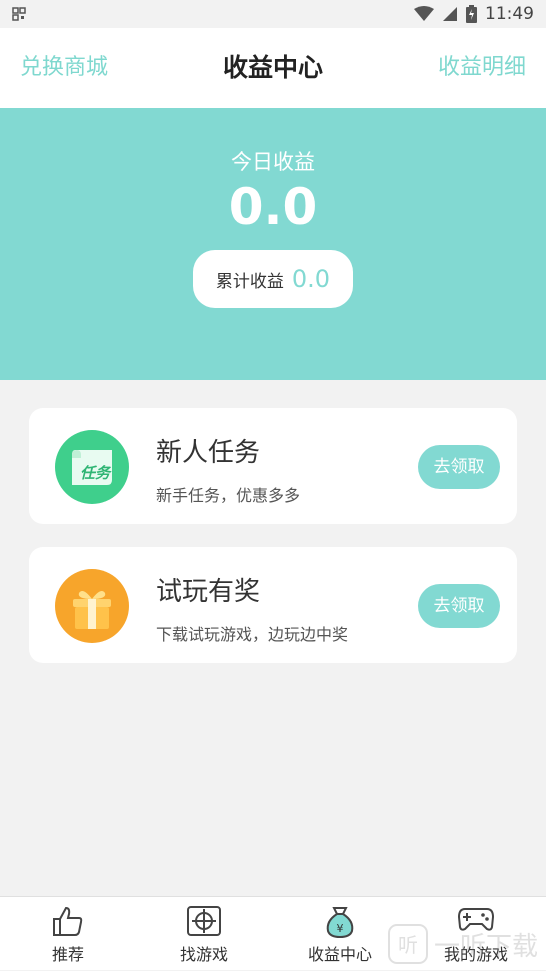  What do you see at coordinates (311, 279) in the screenshot?
I see `total-earnings-value: 0.0` at bounding box center [311, 279].